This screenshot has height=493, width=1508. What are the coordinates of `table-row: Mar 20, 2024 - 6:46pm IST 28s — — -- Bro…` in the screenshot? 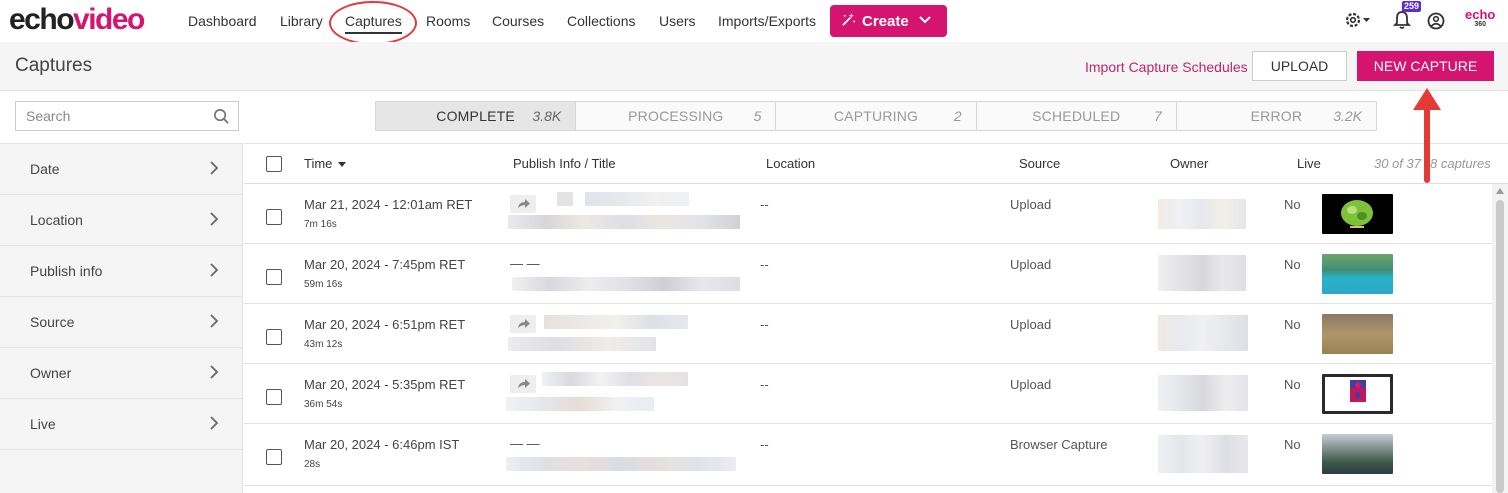 It's located at (868, 455).